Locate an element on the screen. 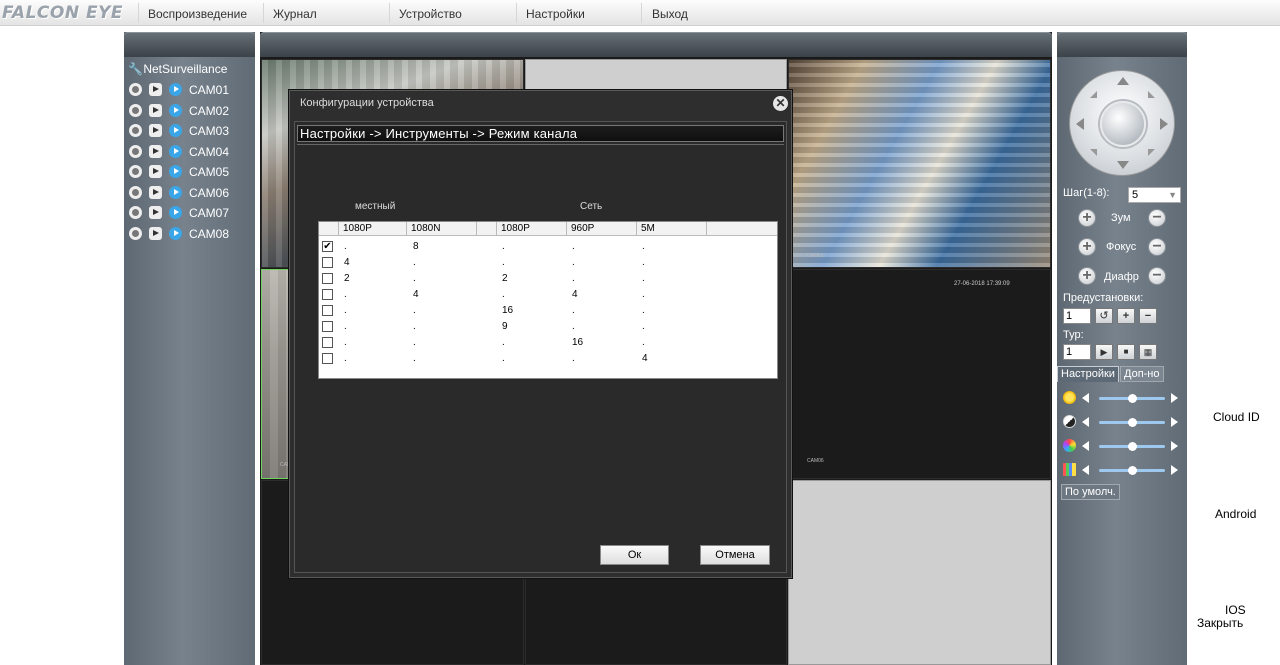 The image size is (1280, 665). table-row: 4 . . . . is located at coordinates (548, 263).